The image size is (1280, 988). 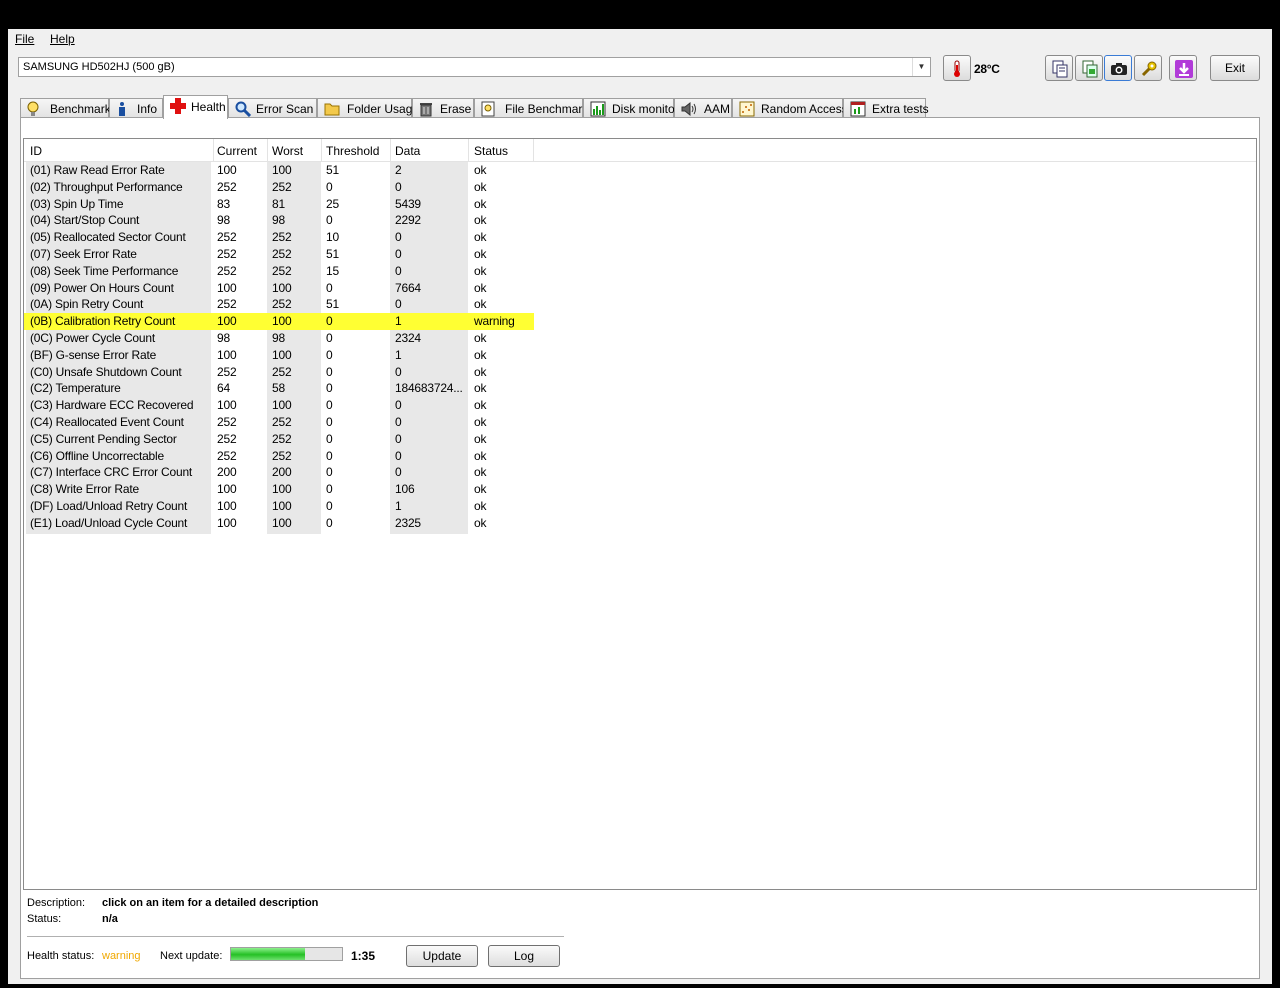 I want to click on trash-icon, so click(x=426, y=110).